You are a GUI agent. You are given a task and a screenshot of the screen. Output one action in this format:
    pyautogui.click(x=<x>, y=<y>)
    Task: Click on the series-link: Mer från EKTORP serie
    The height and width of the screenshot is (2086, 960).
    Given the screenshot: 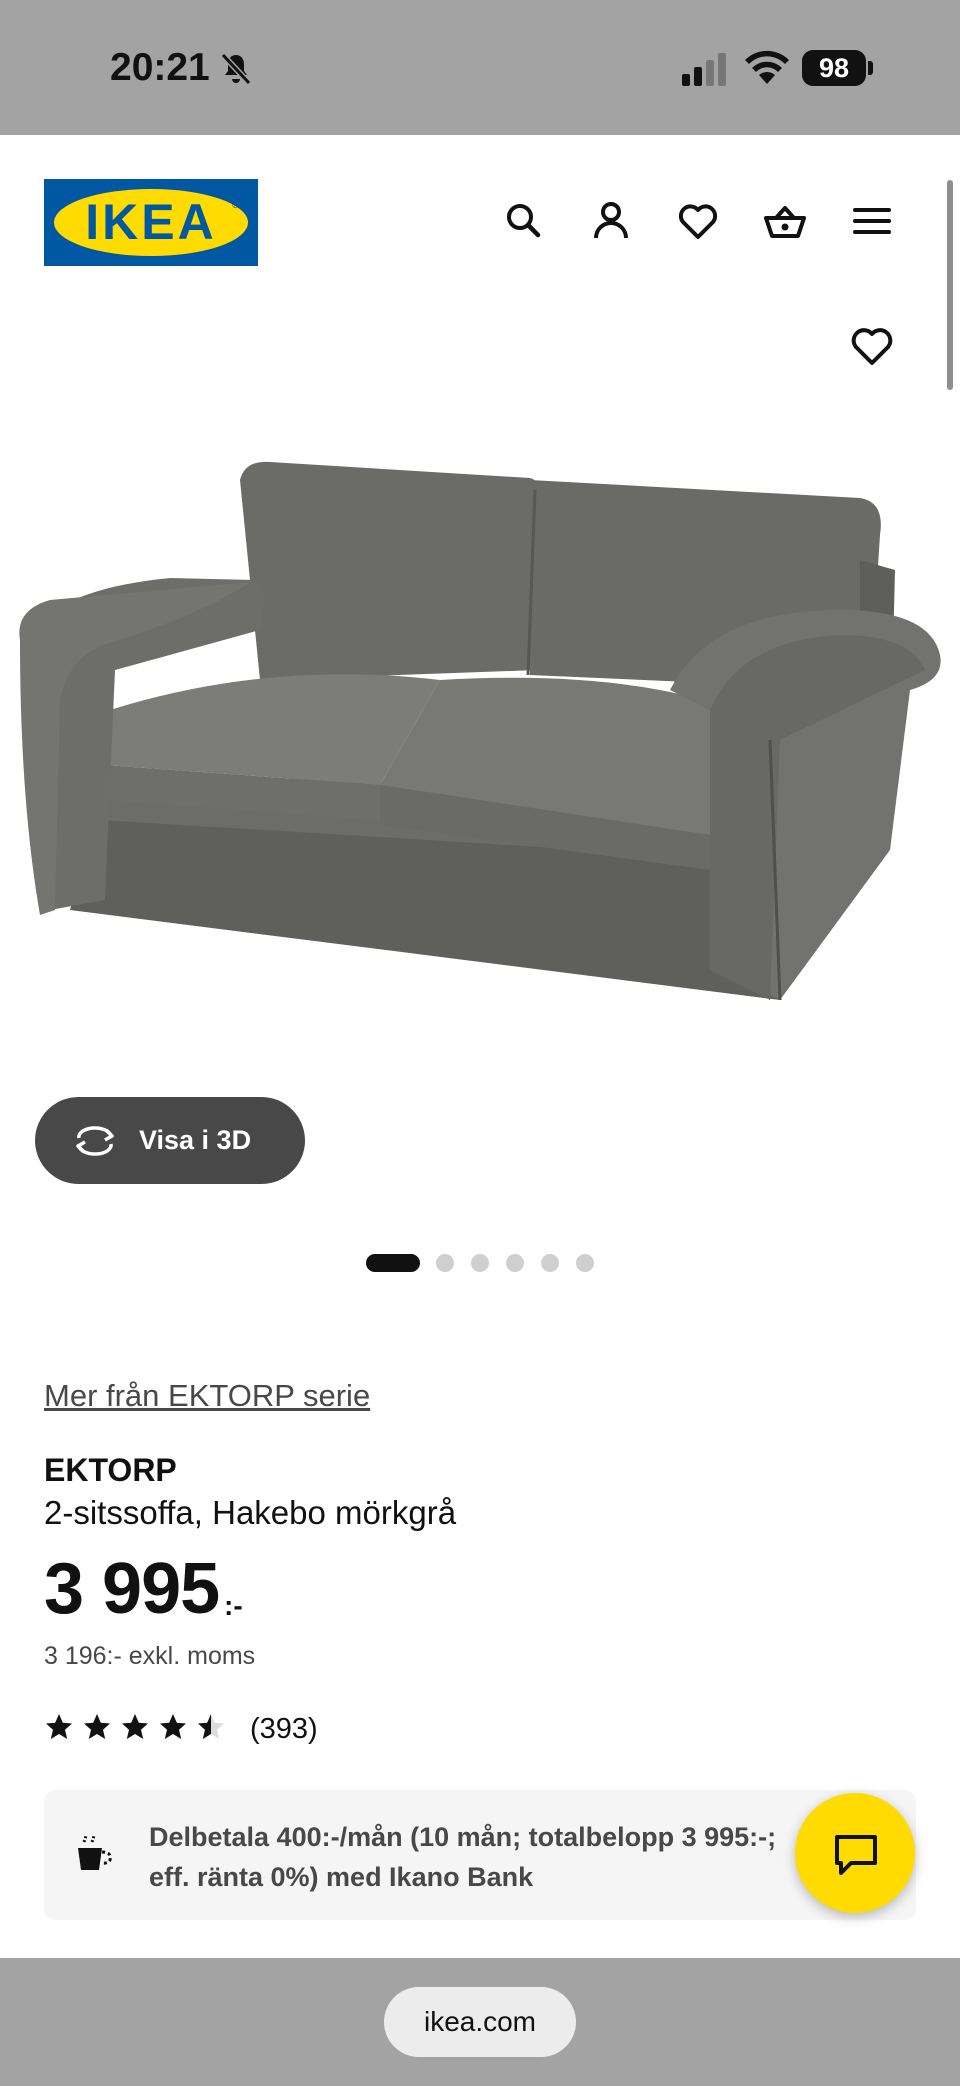 What is the action you would take?
    pyautogui.click(x=207, y=1396)
    